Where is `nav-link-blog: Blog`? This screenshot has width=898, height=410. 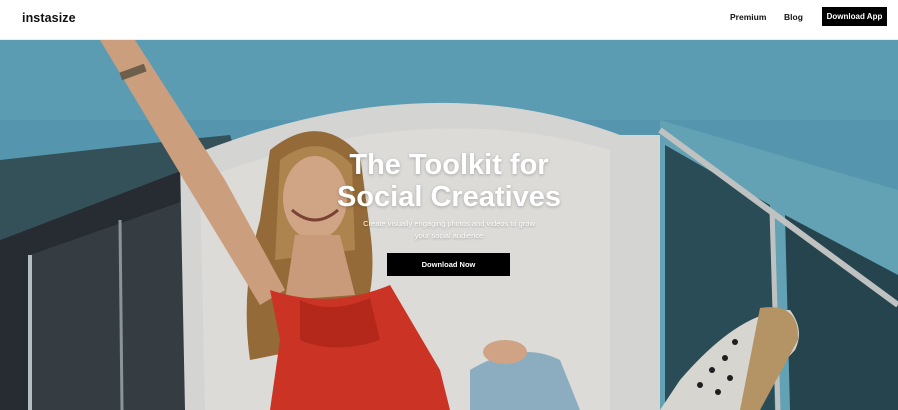 nav-link-blog: Blog is located at coordinates (793, 17).